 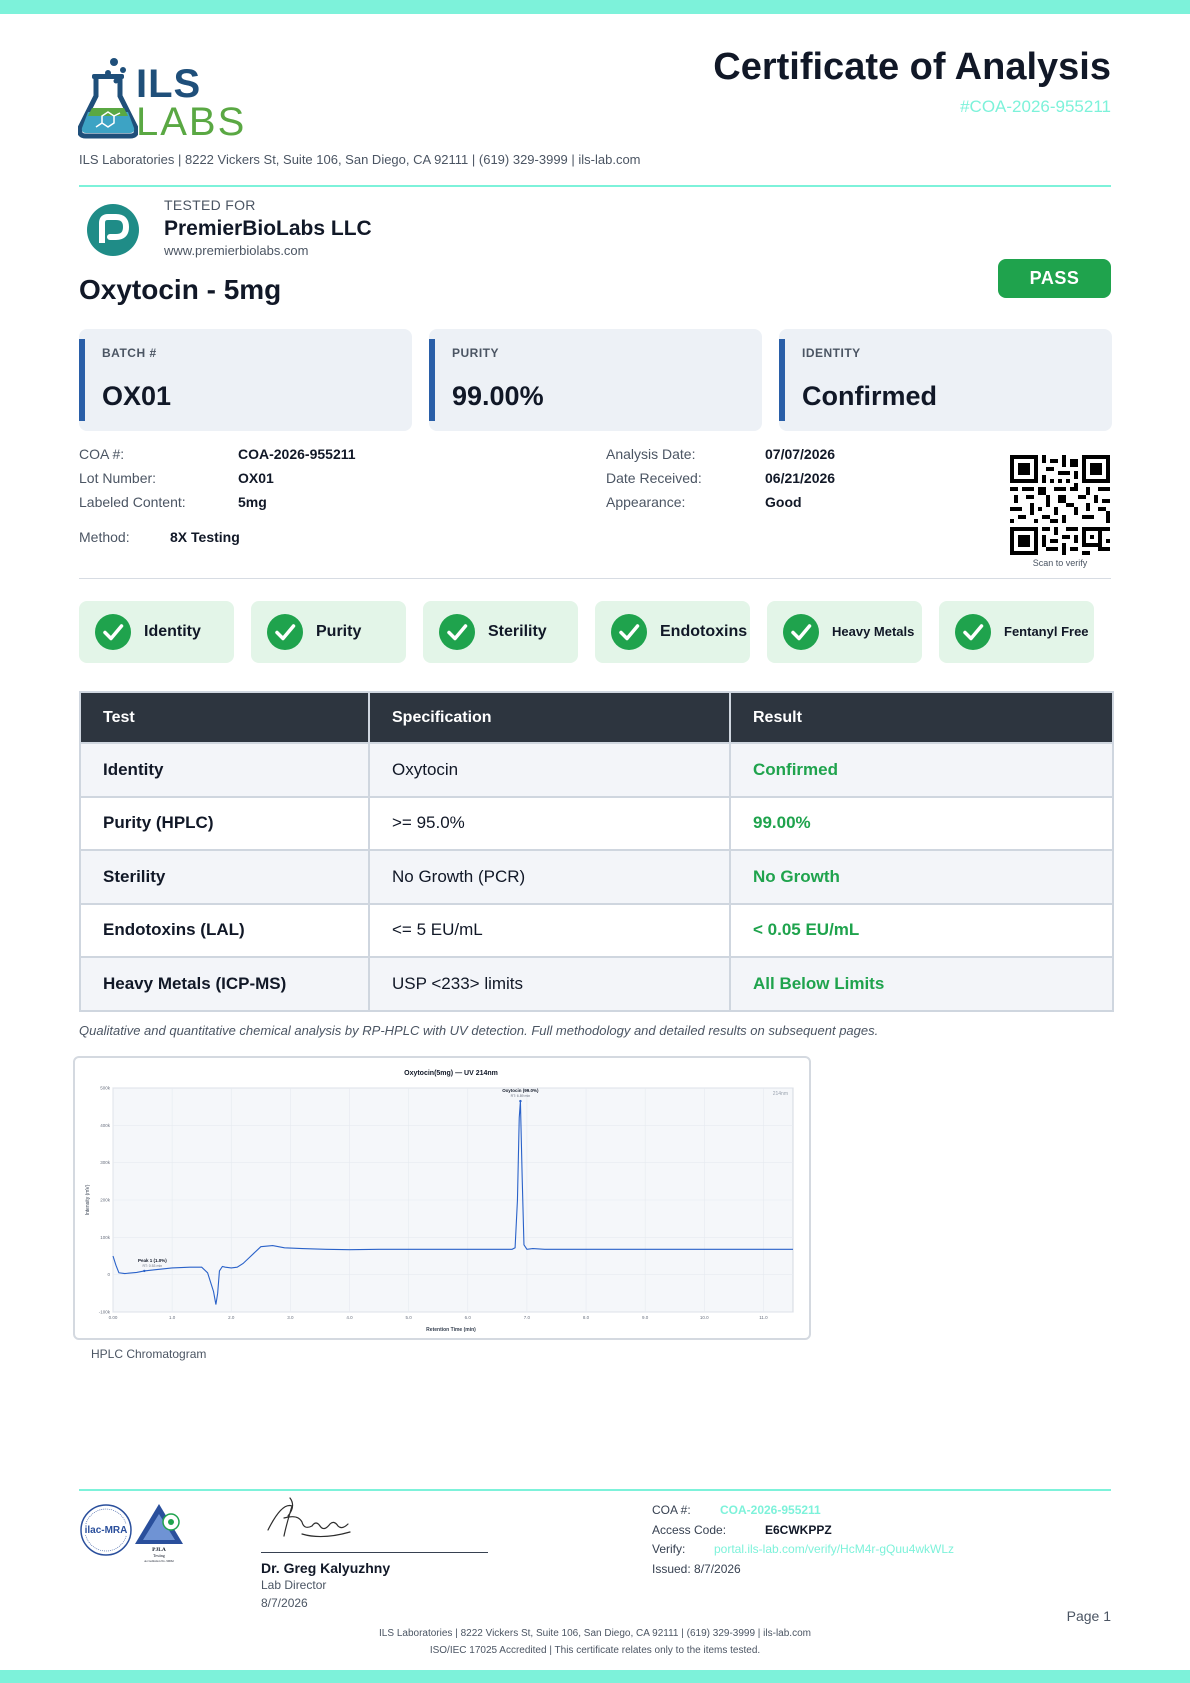 I want to click on check-label: Endotoxins, so click(x=704, y=631).